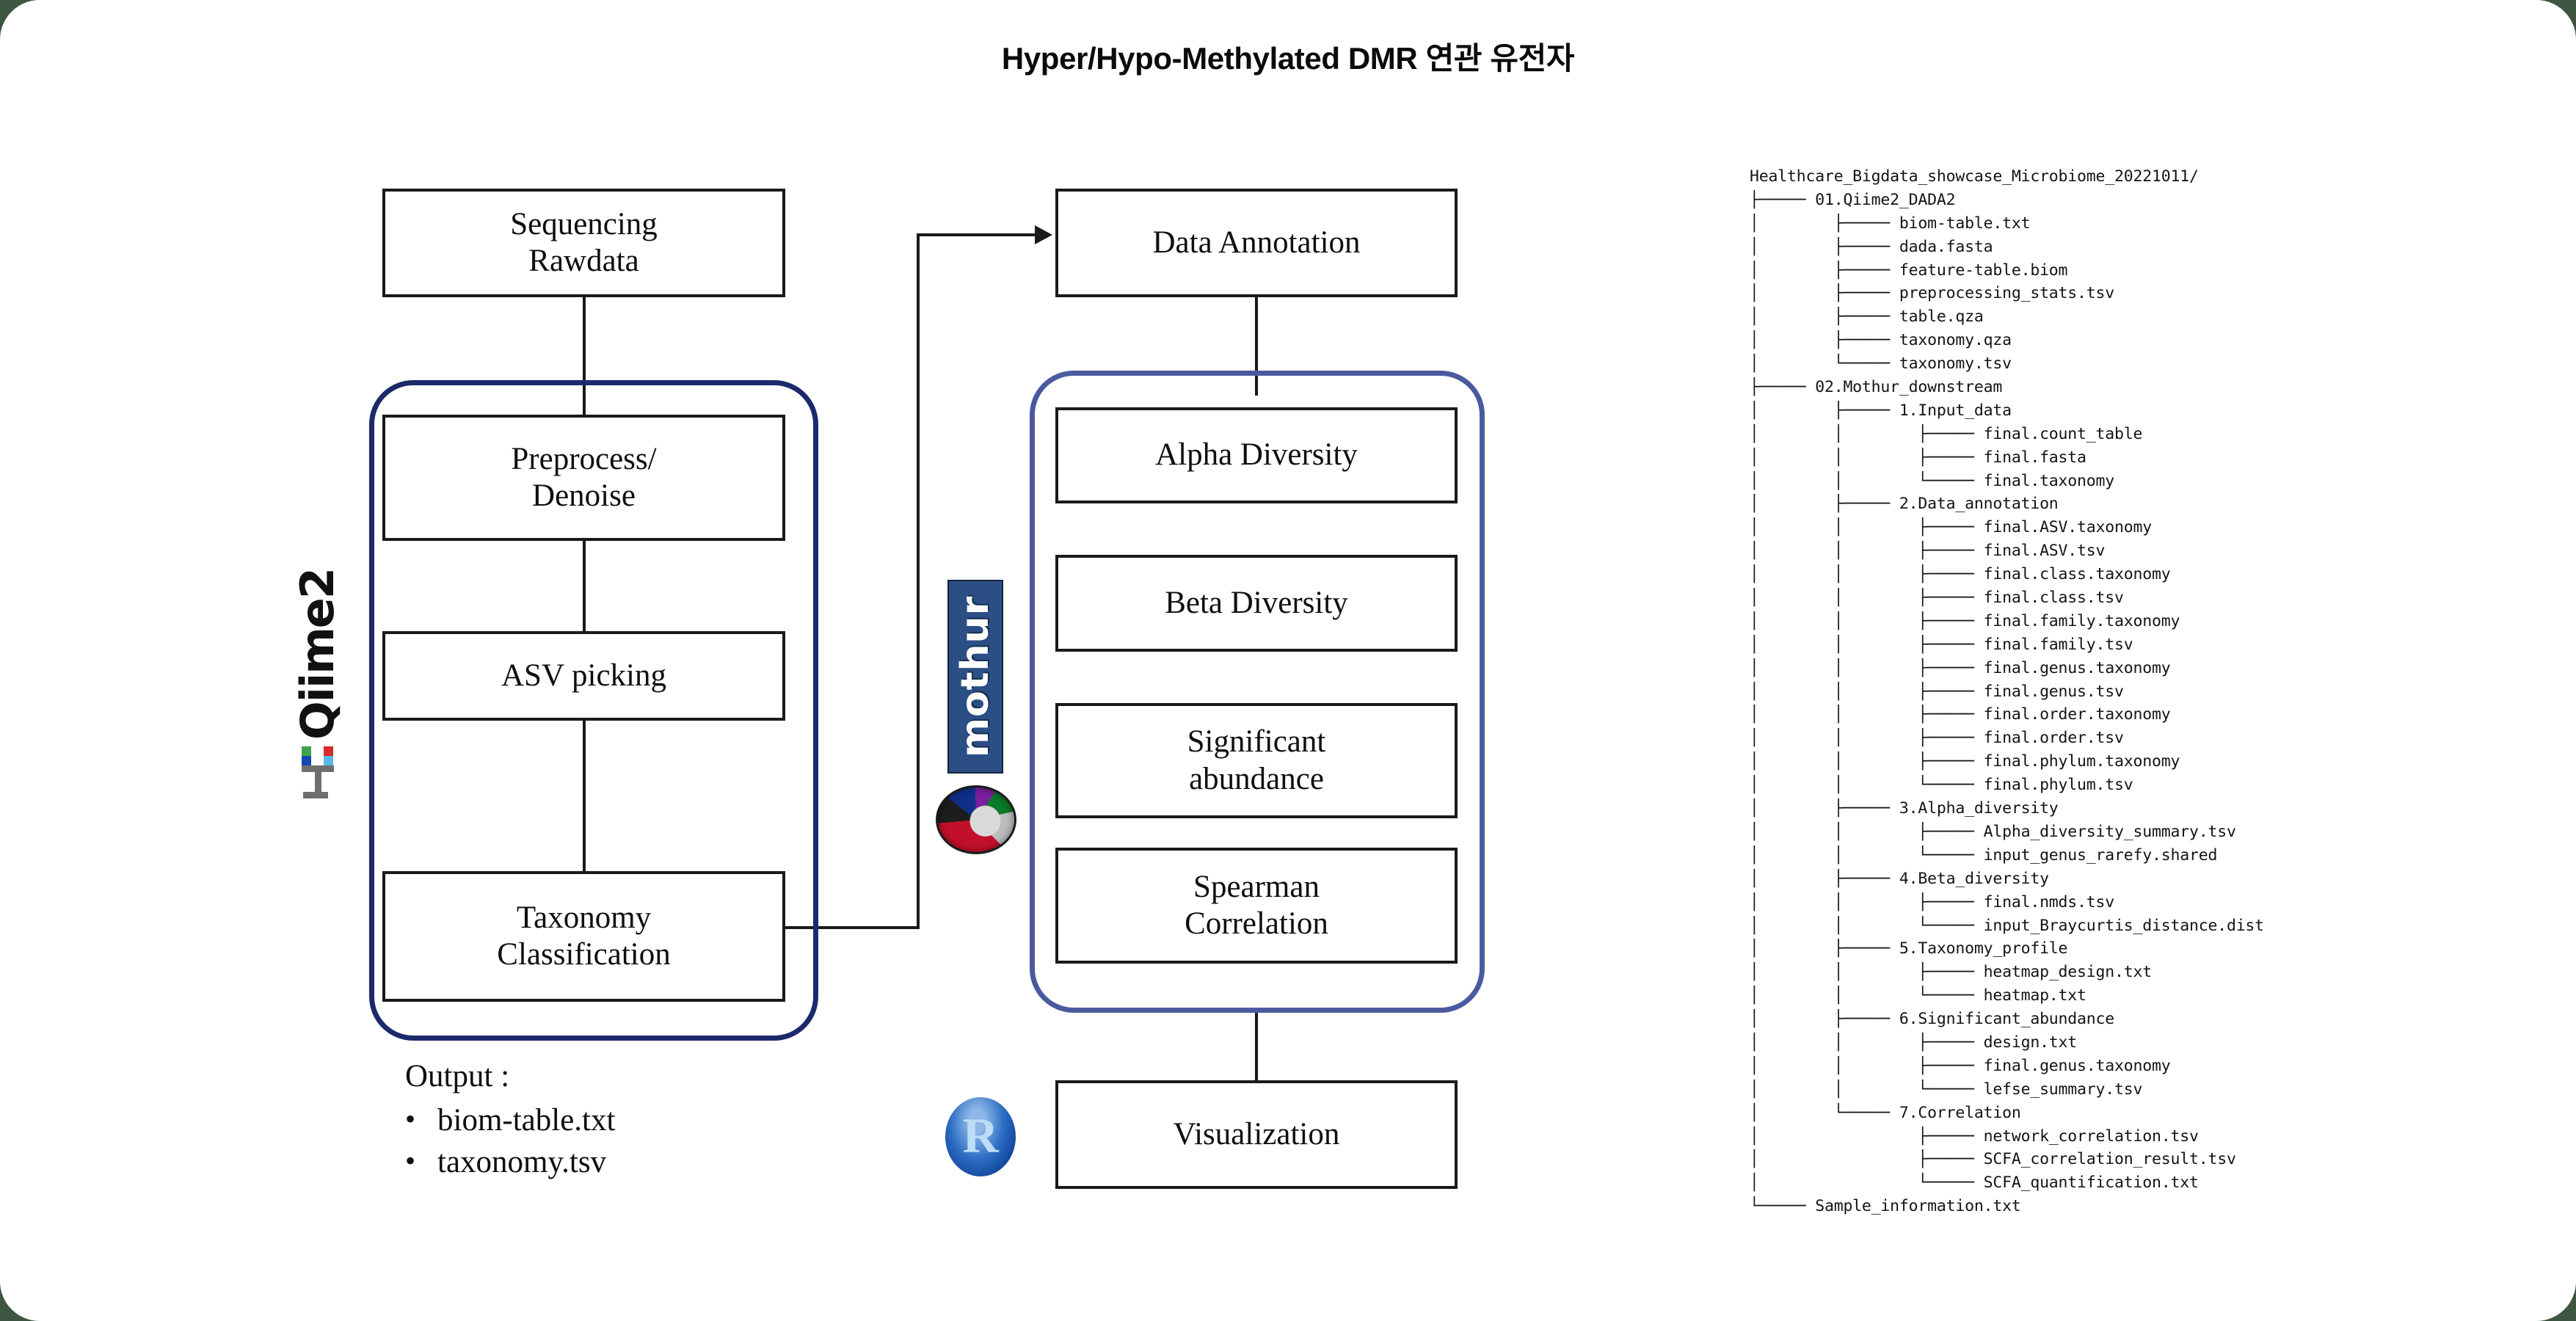  Describe the element at coordinates (1914, 1042) in the screenshot. I see `file-tree-row: │ │ ├───── design.txt` at that location.